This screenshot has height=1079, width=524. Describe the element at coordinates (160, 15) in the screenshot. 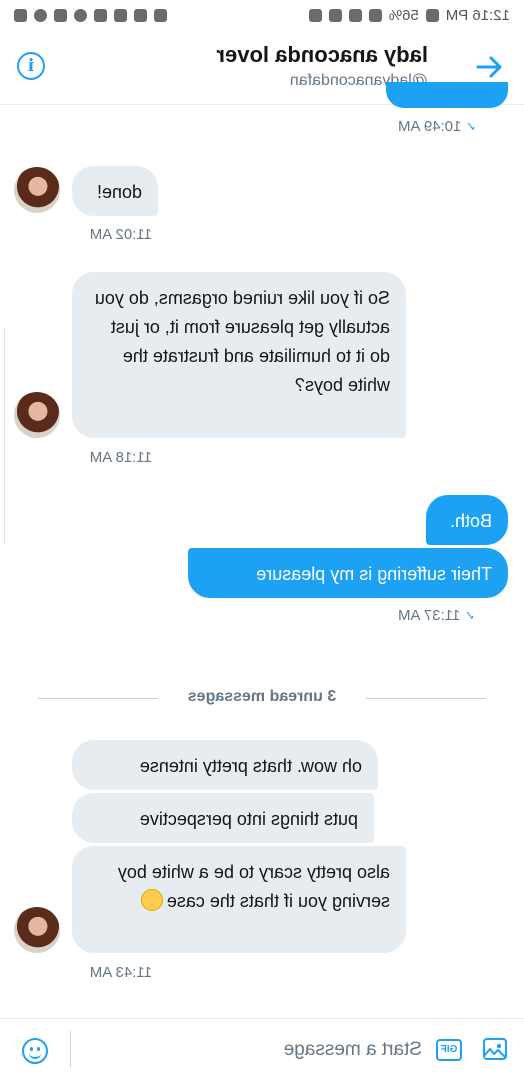

I see `photo-notification-icon` at that location.